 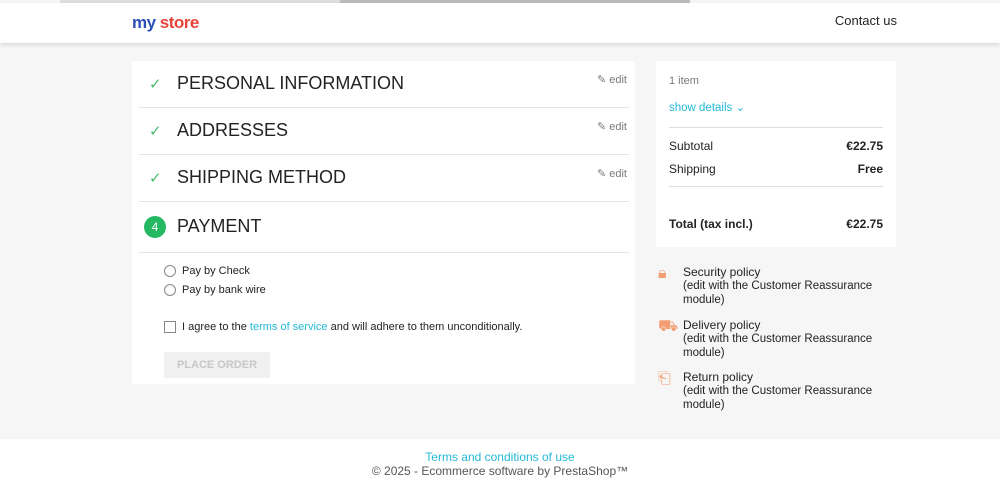 What do you see at coordinates (668, 326) in the screenshot?
I see `truck-icon: ⛟` at bounding box center [668, 326].